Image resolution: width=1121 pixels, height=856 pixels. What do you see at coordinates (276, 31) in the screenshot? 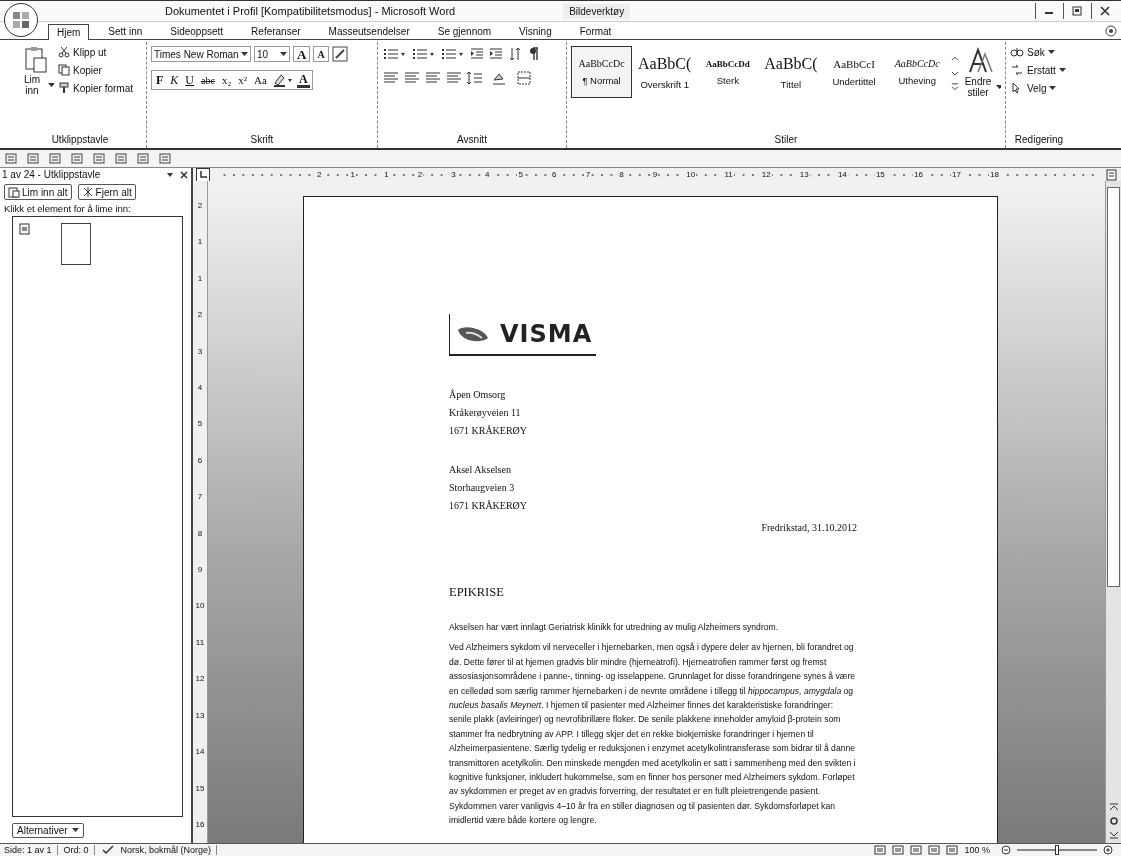
I see `ribbon-tab: Referanser` at bounding box center [276, 31].